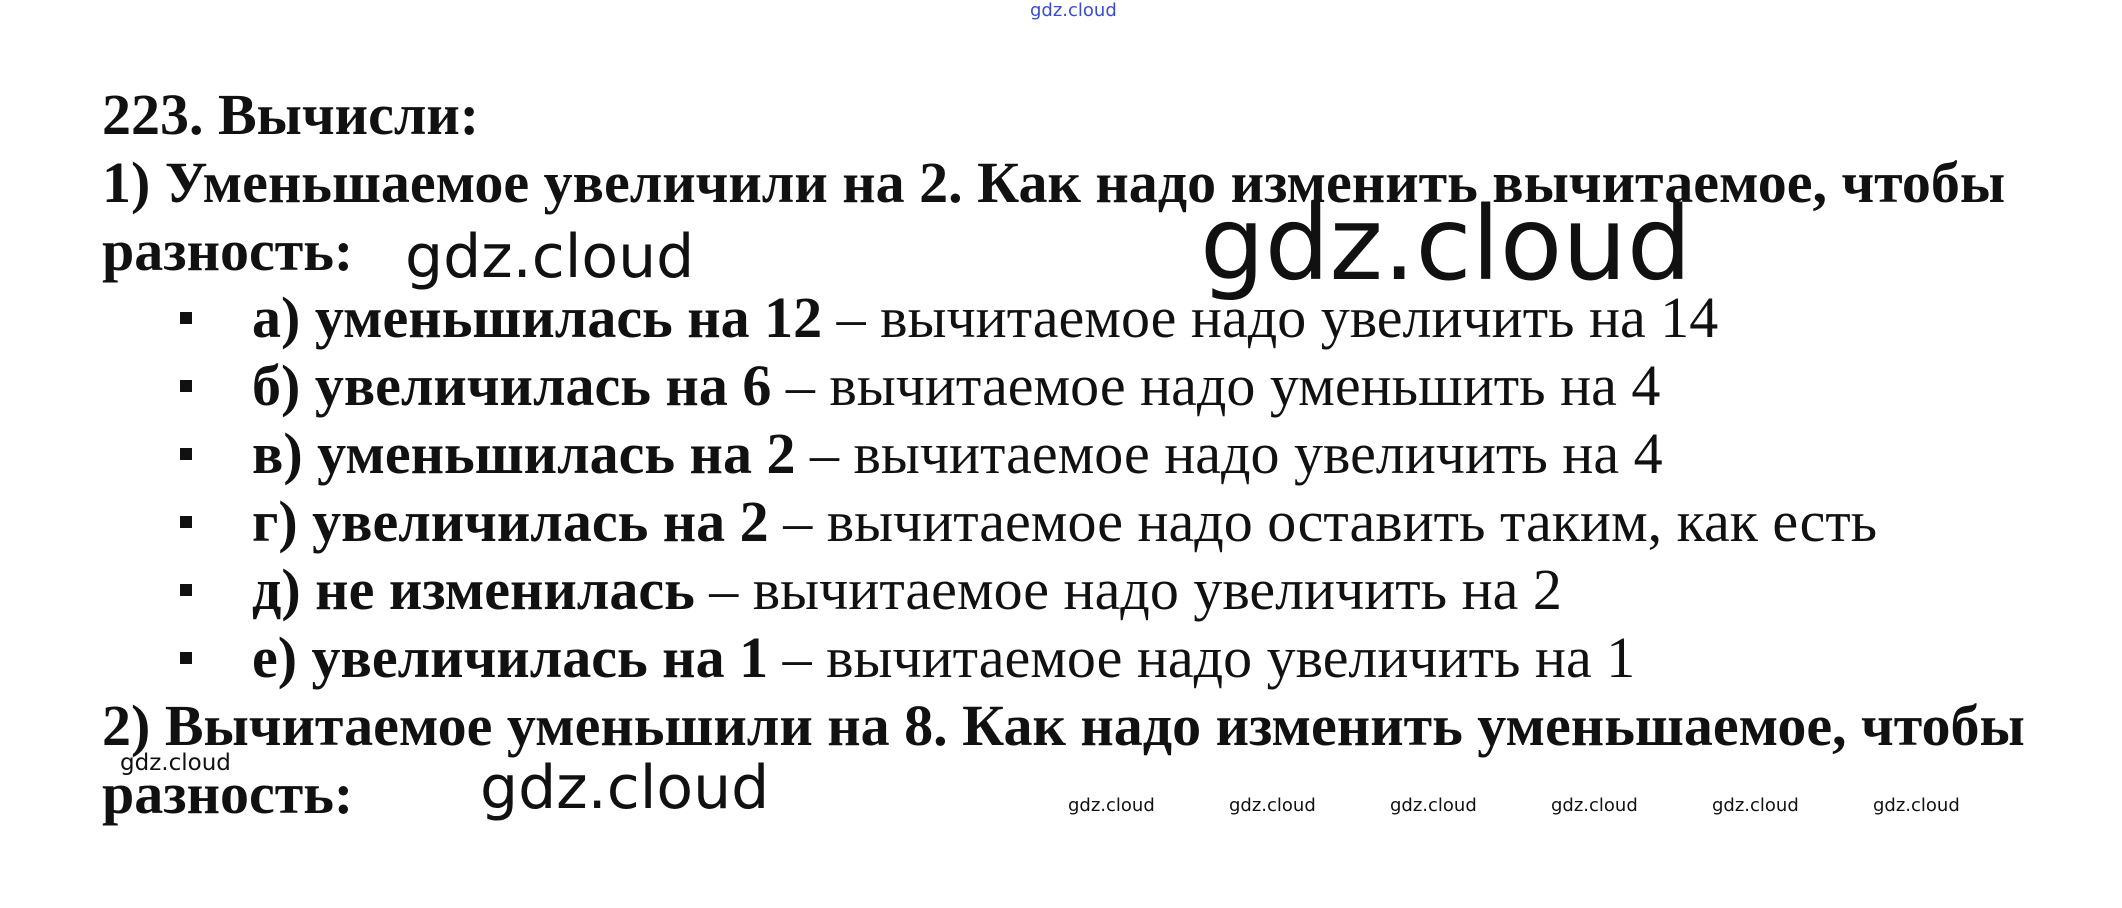 This screenshot has width=2122, height=908. Describe the element at coordinates (228, 250) in the screenshot. I see `task1-question-line2: разность:` at that location.